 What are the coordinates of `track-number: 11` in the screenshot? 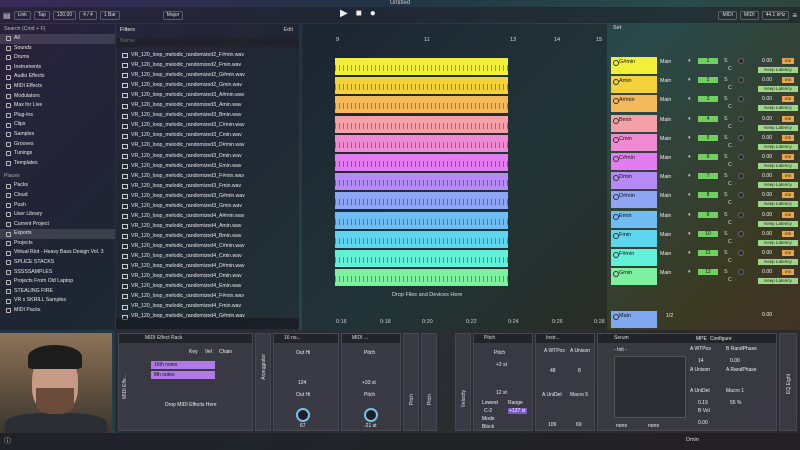 It's located at (708, 253).